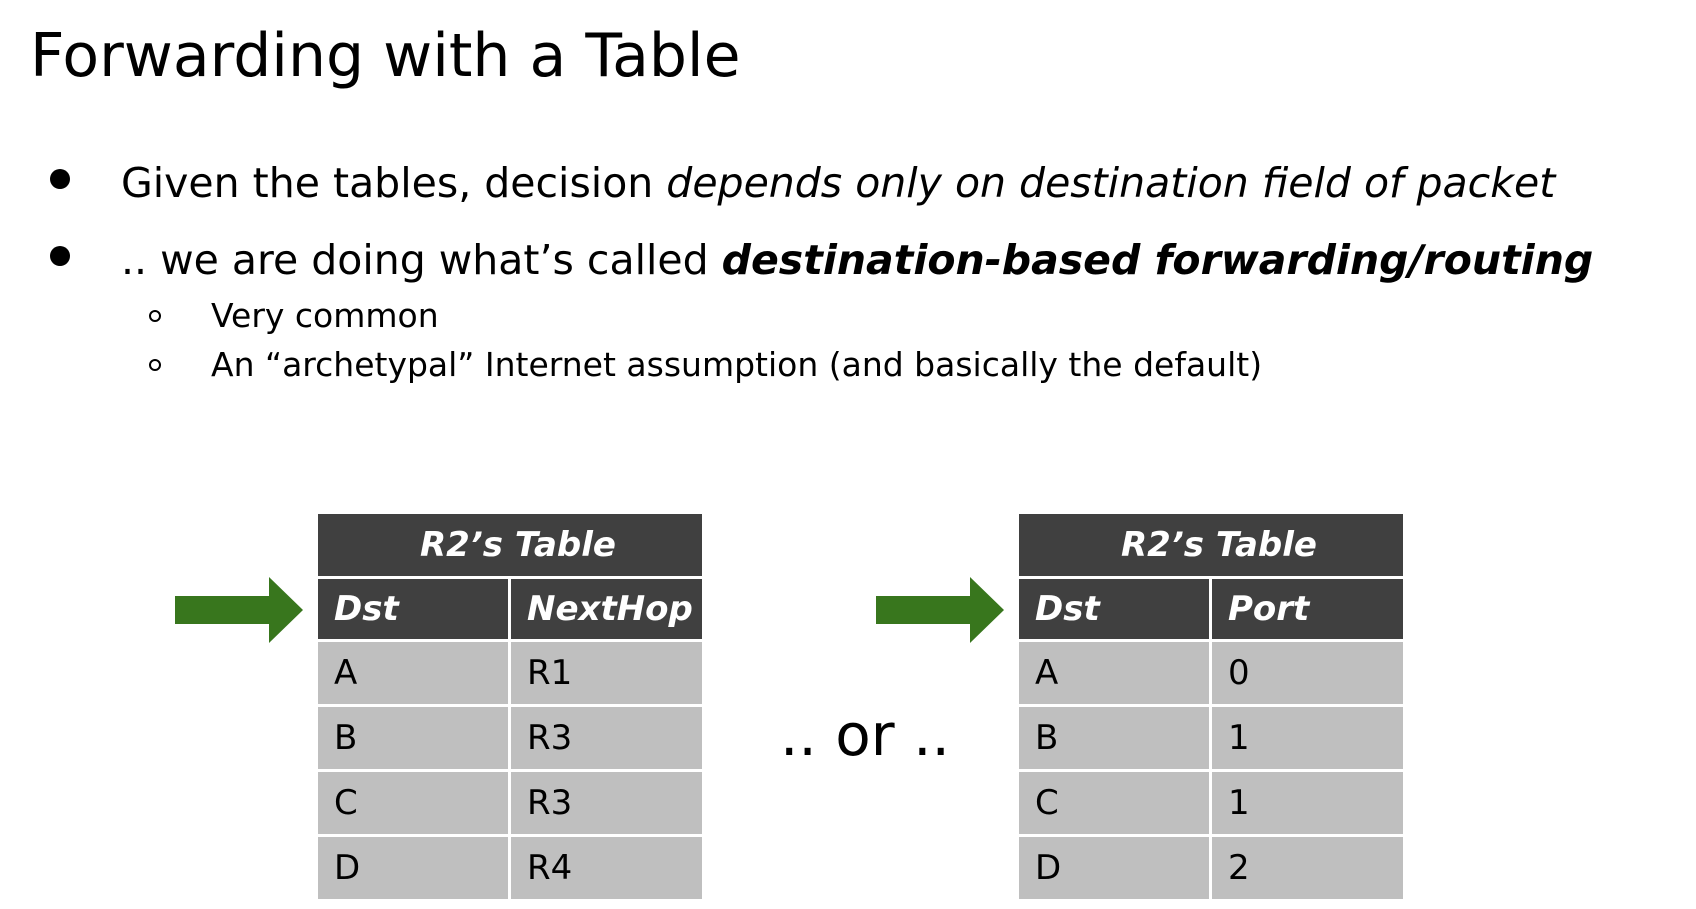 The height and width of the screenshot is (909, 1696). What do you see at coordinates (606, 674) in the screenshot?
I see `table-cell: R1` at bounding box center [606, 674].